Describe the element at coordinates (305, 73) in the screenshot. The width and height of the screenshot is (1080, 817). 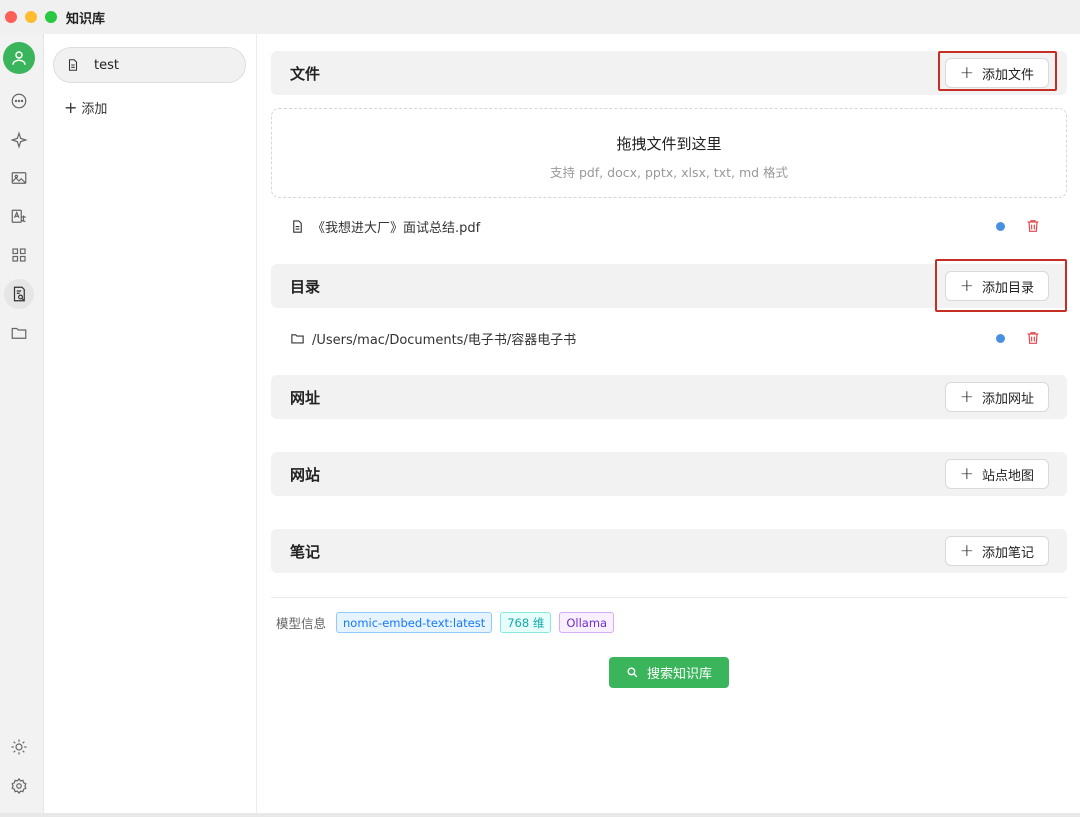
I see `files-section-title: 文件` at that location.